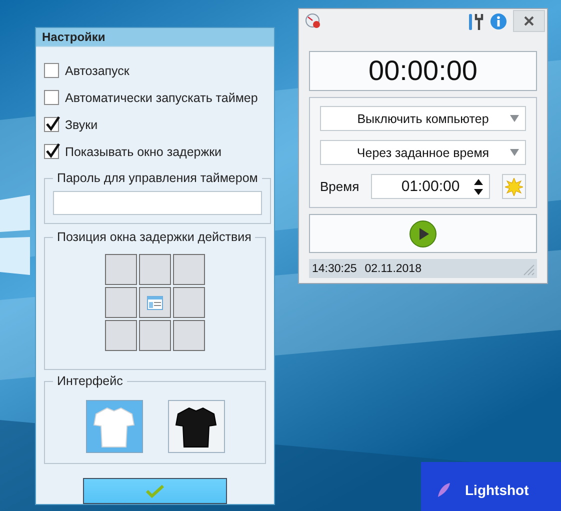 This screenshot has width=561, height=511. I want to click on group-title: Пароль для управления таймером, so click(157, 178).